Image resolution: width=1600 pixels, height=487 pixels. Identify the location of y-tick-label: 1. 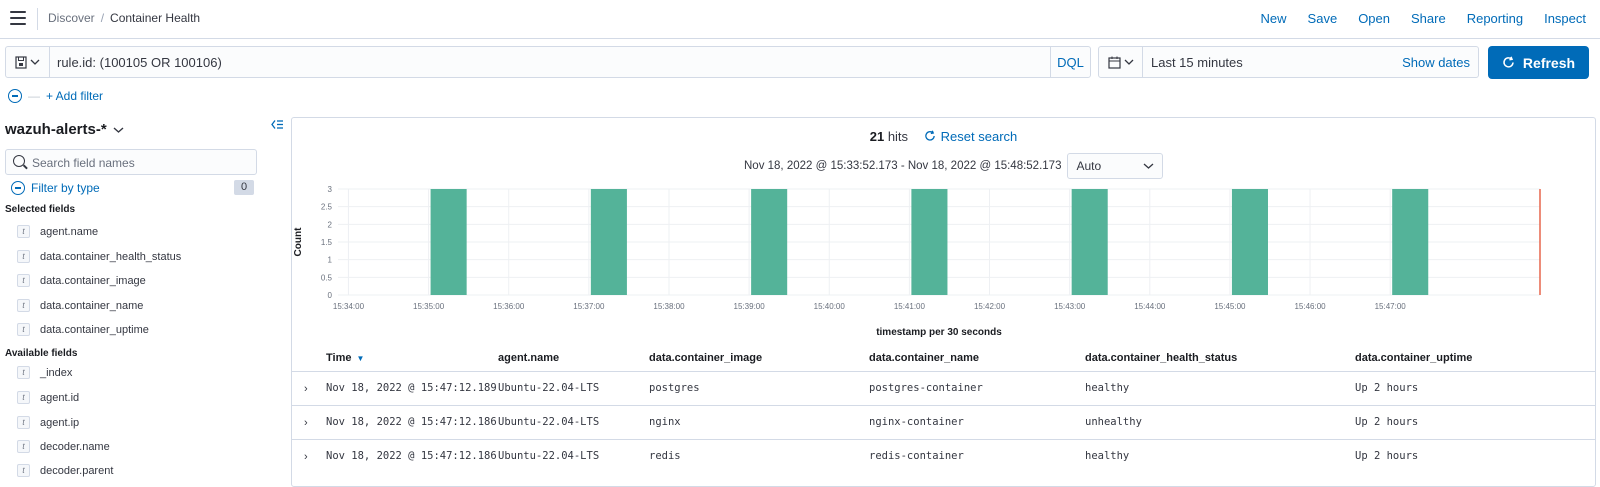
(330, 260).